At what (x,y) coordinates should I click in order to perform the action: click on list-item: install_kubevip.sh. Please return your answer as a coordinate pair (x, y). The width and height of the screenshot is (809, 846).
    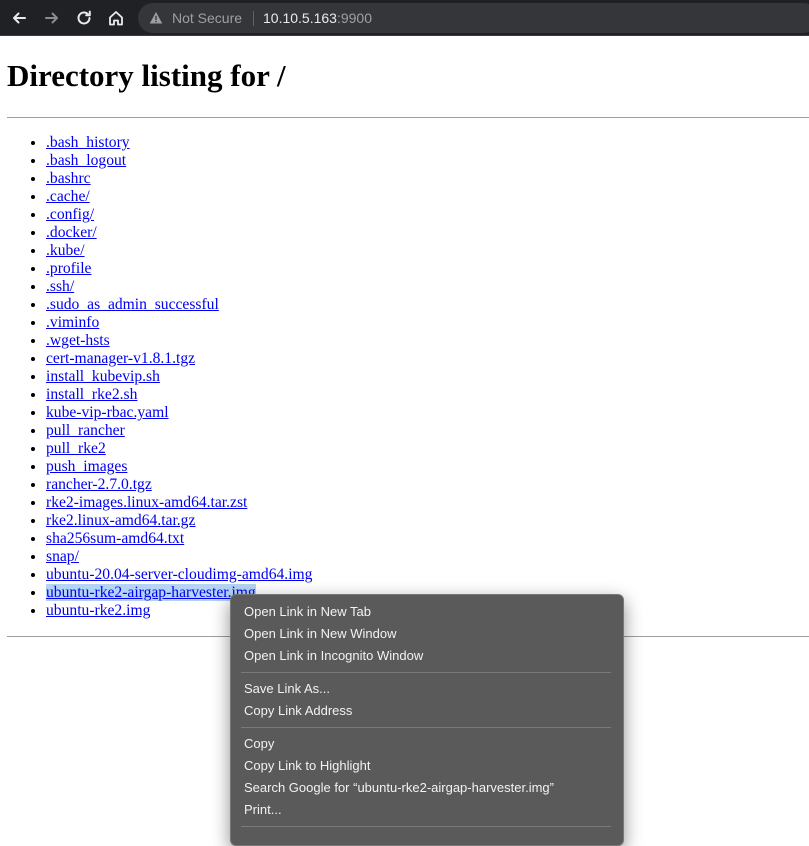
    Looking at the image, I should click on (179, 377).